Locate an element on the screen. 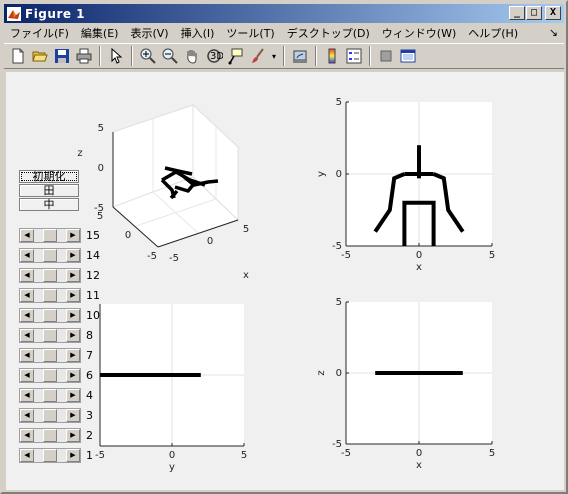  menu-view: 表示(V) is located at coordinates (149, 33).